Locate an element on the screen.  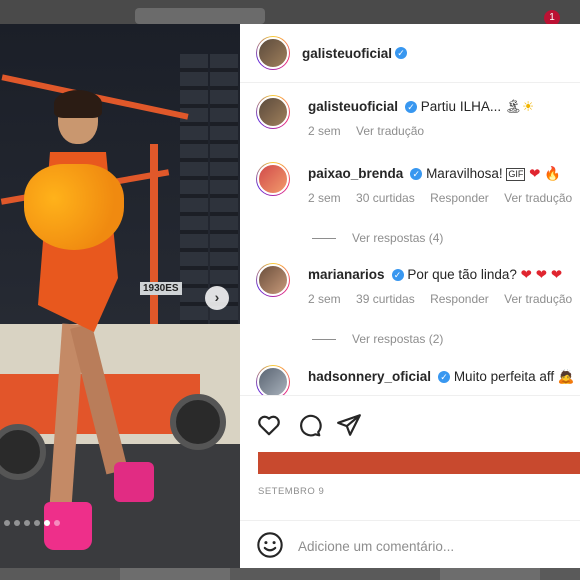
view-replies-label: Ver respostas (2) is located at coordinates (398, 339).